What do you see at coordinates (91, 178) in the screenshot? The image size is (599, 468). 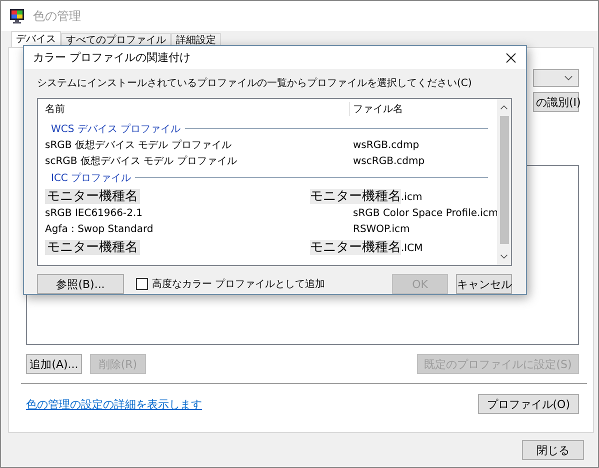 I see `group-header: ICC プロファイル` at bounding box center [91, 178].